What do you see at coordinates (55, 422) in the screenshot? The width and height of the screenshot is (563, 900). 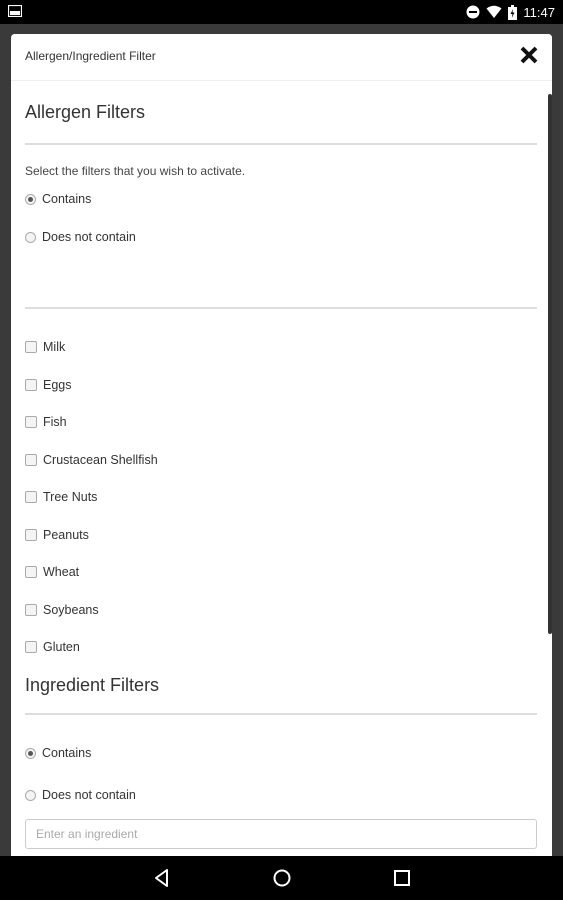 I see `checkbox-label: Fish` at bounding box center [55, 422].